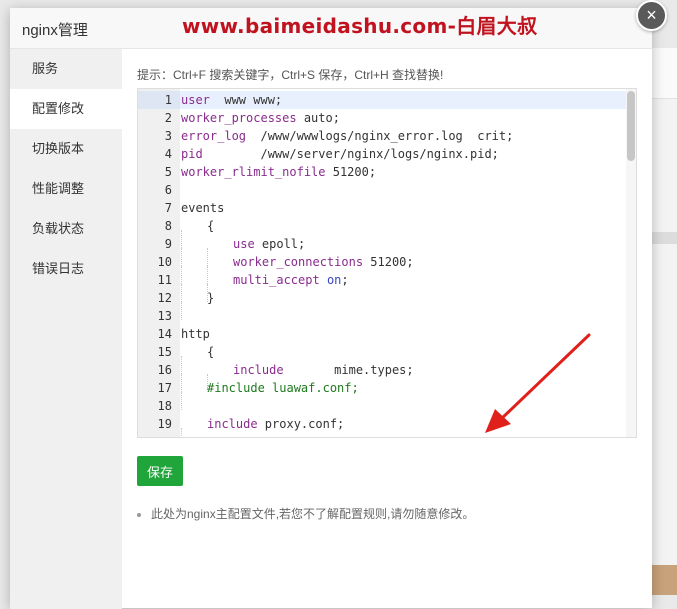 This screenshot has width=677, height=609. Describe the element at coordinates (664, 580) in the screenshot. I see `background-image` at that location.